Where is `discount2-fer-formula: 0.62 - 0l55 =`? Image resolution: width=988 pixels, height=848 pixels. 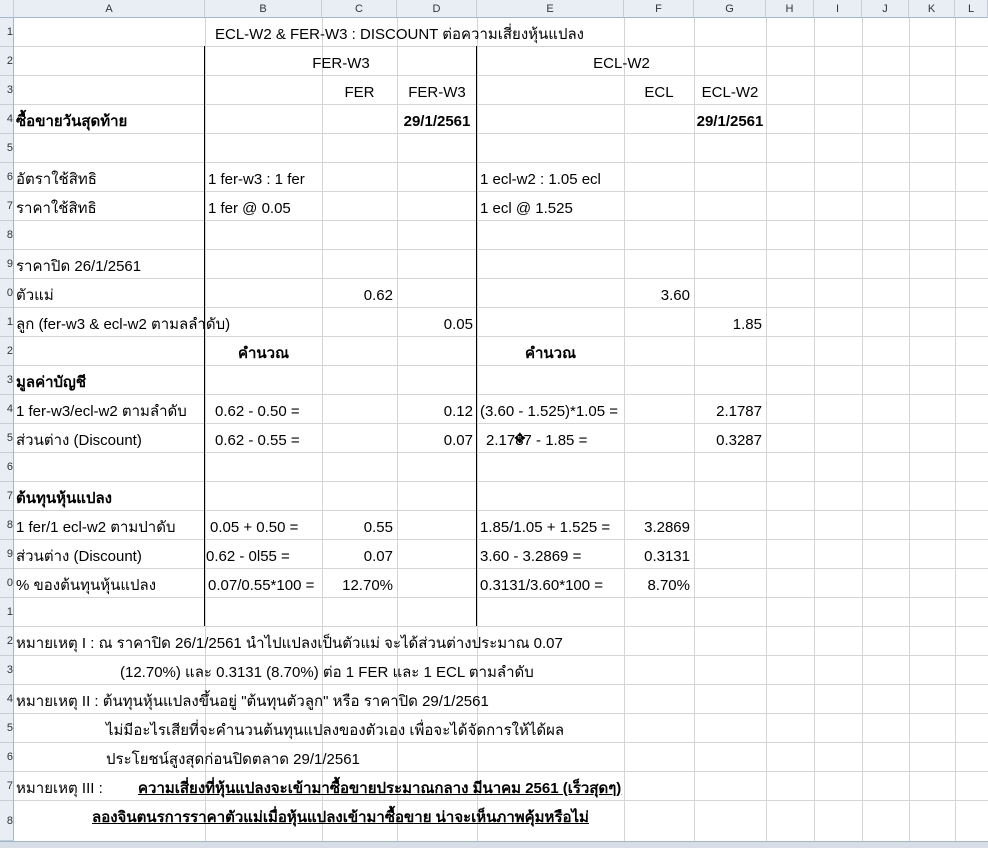
discount2-fer-formula: 0.62 - 0l55 = is located at coordinates (248, 557).